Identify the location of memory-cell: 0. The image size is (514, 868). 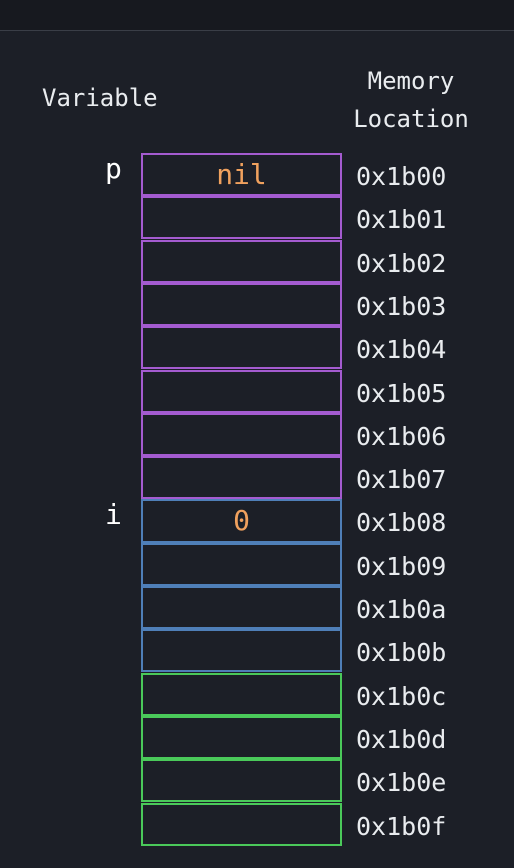
(241, 521).